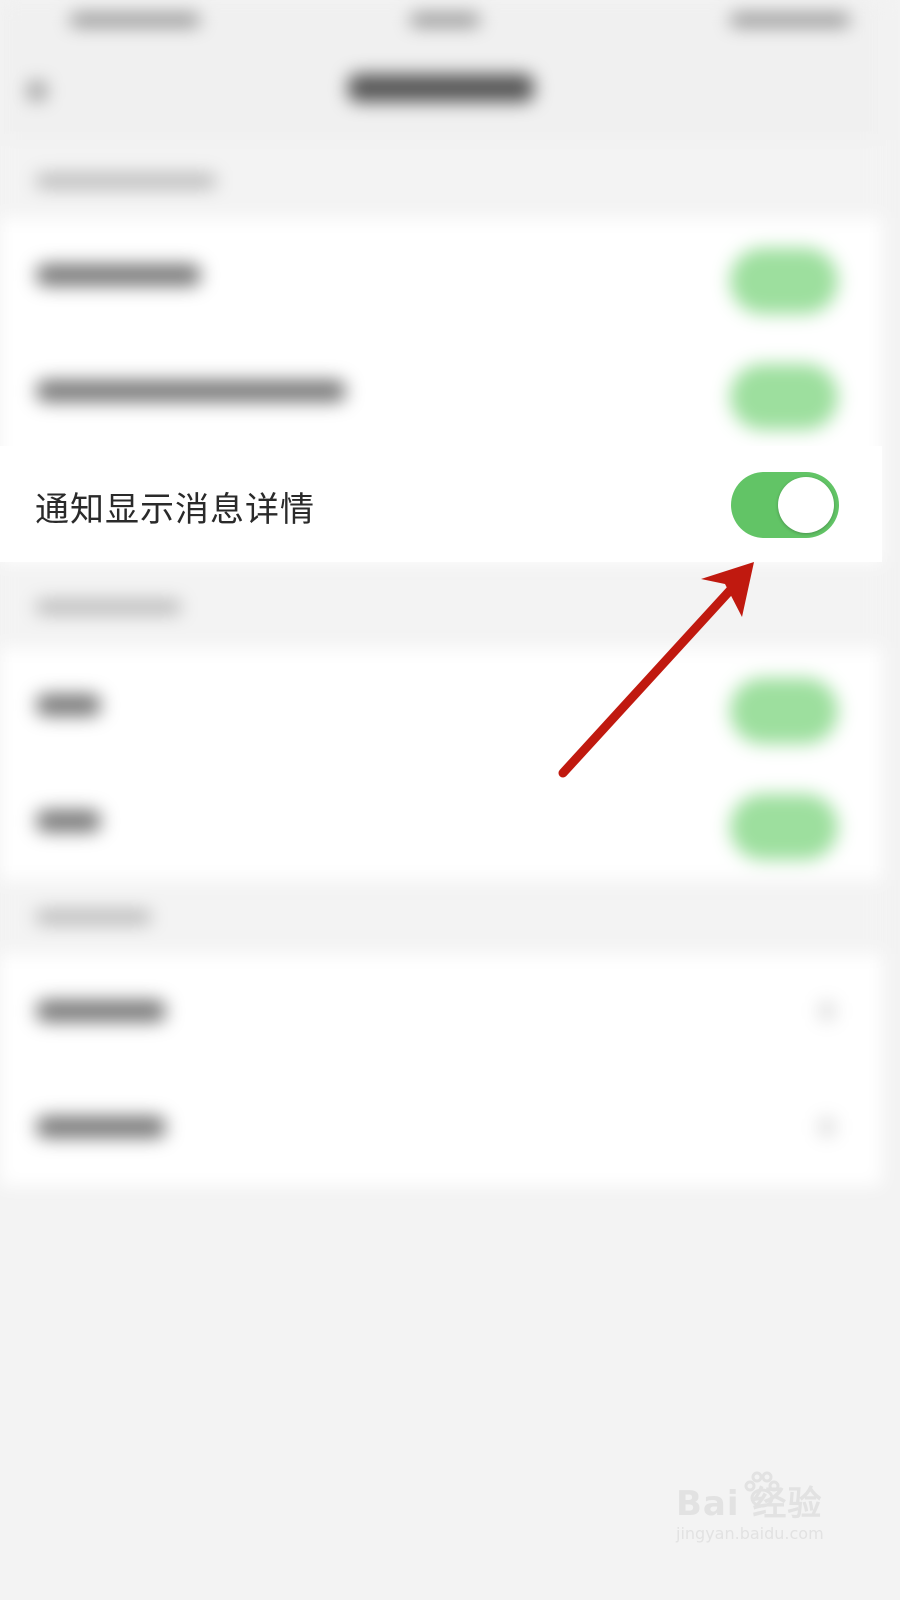 This screenshot has height=1600, width=900. I want to click on status-bar, so click(441, 22).